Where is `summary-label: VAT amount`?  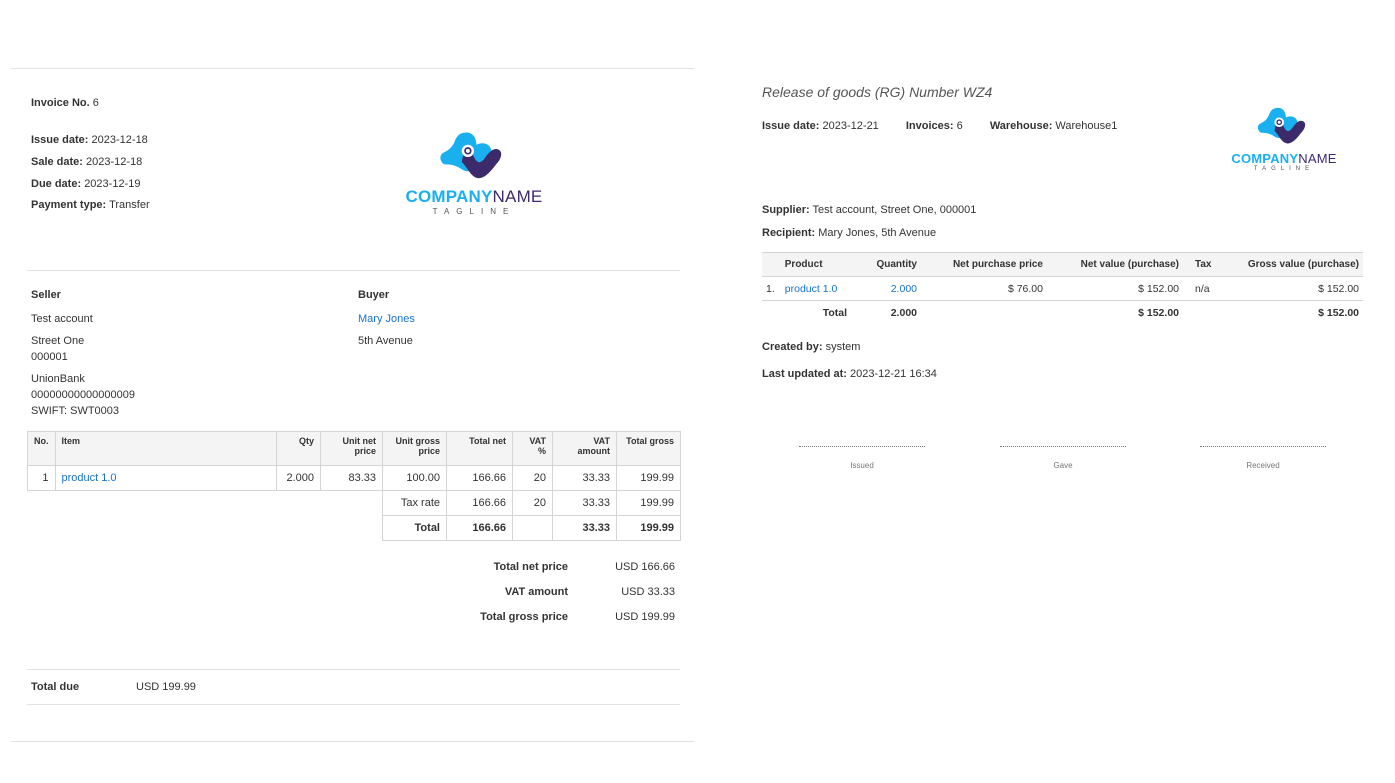 summary-label: VAT amount is located at coordinates (536, 591).